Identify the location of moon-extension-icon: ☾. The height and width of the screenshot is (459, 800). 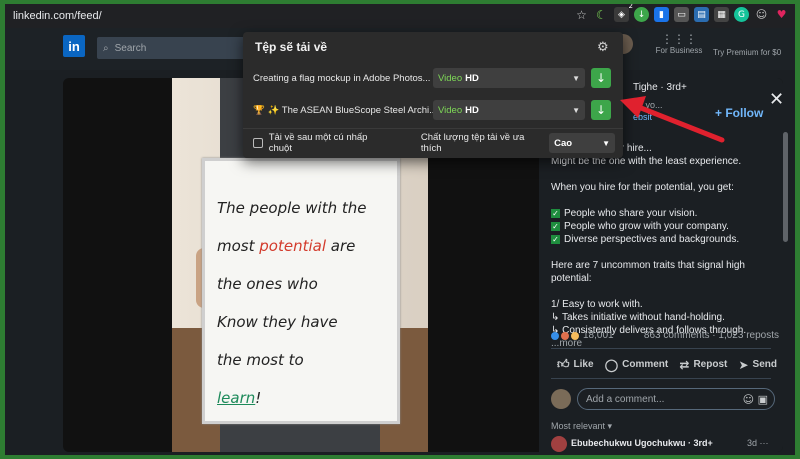
(601, 14).